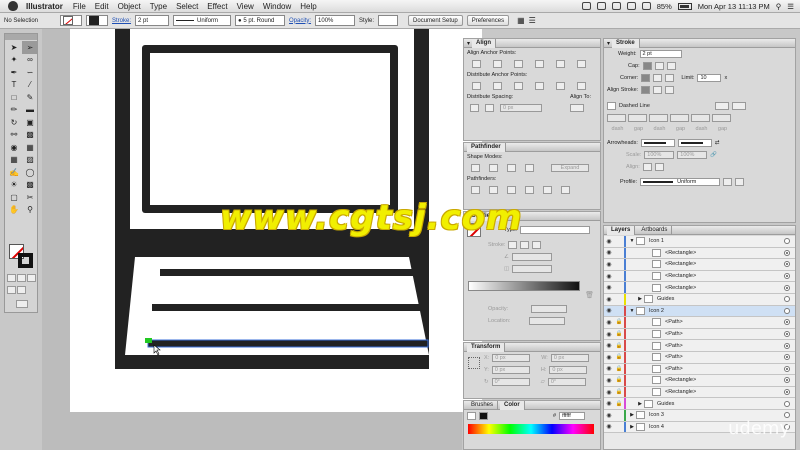  Describe the element at coordinates (475, 168) in the screenshot. I see `unite-icon` at that location.